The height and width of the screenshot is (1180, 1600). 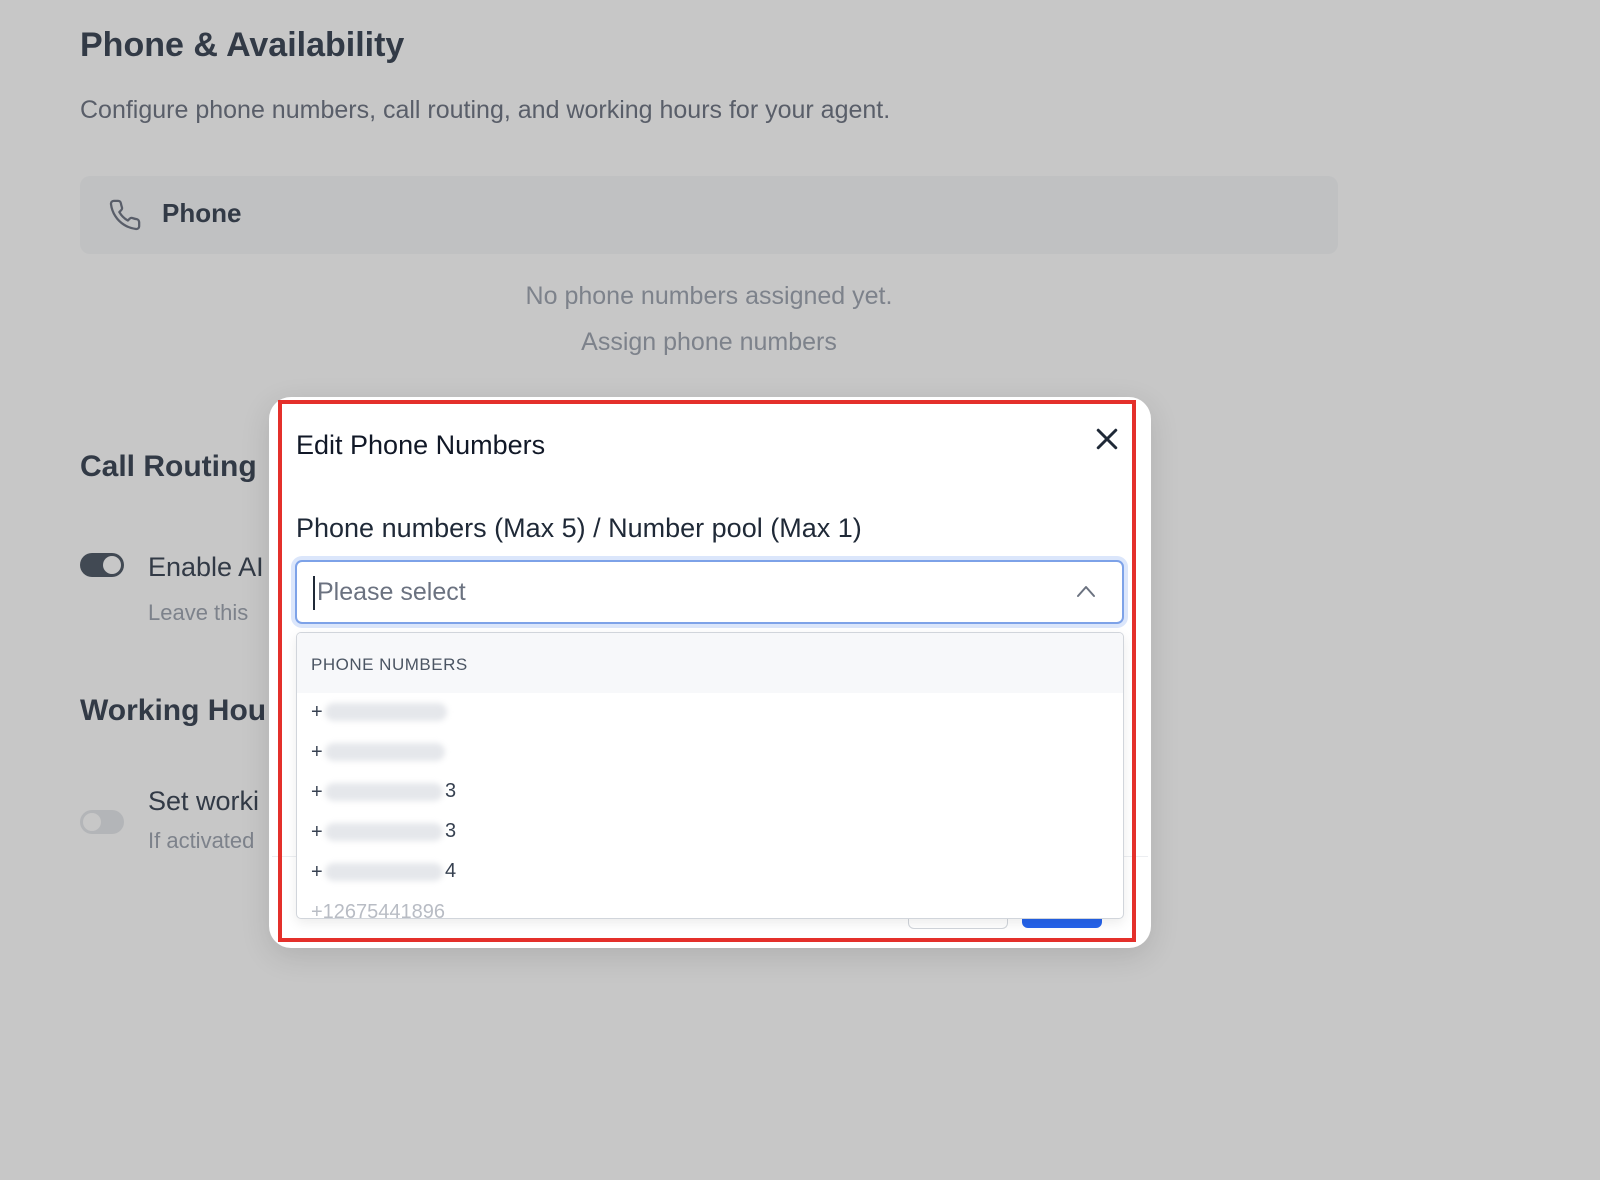 I want to click on phone-option: + 4, so click(x=710, y=875).